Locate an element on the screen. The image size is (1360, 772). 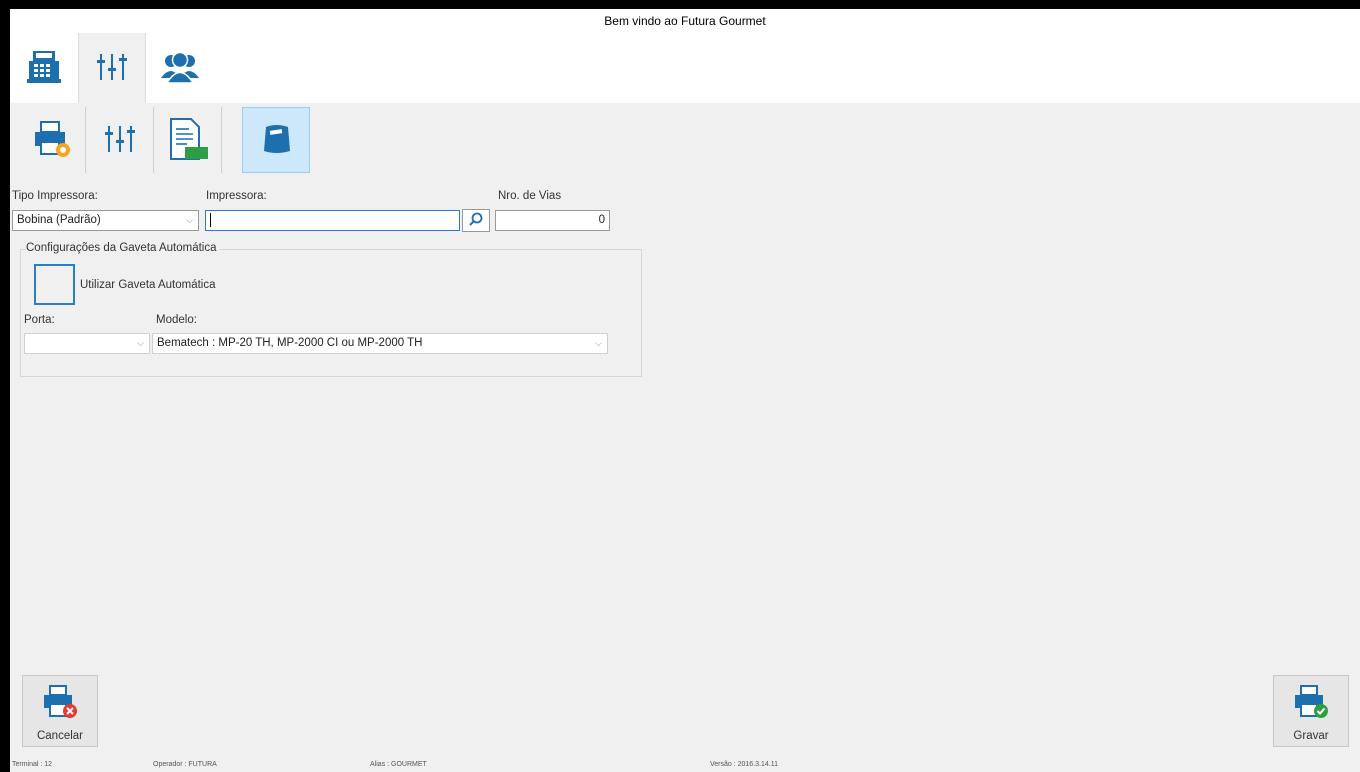
window-title: Bem vindo ao Futura Gourmet is located at coordinates (685, 21).